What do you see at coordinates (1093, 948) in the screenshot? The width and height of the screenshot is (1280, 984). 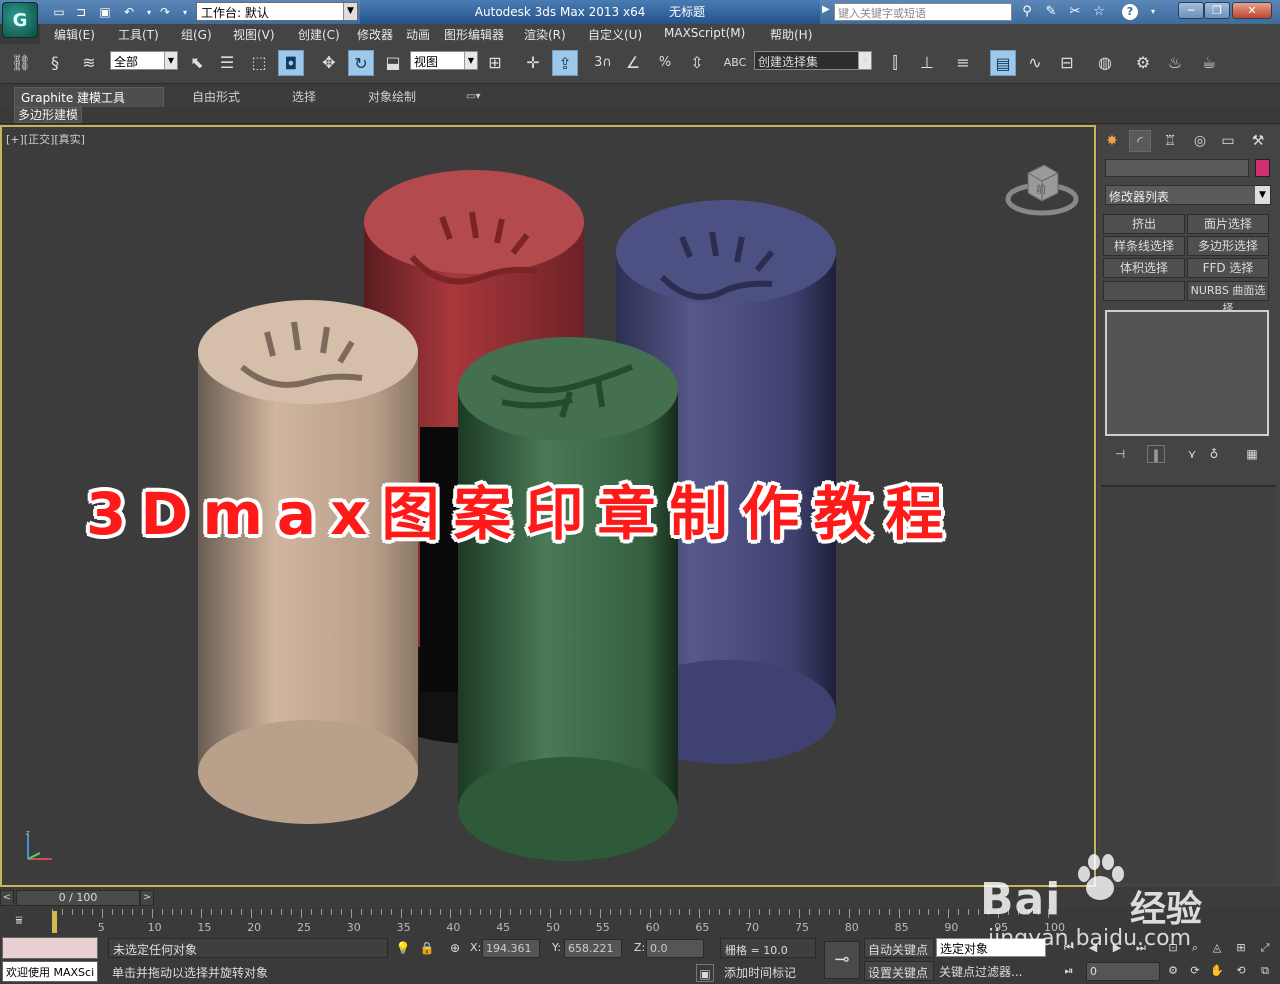 I see `previous-key-icon: ◀` at bounding box center [1093, 948].